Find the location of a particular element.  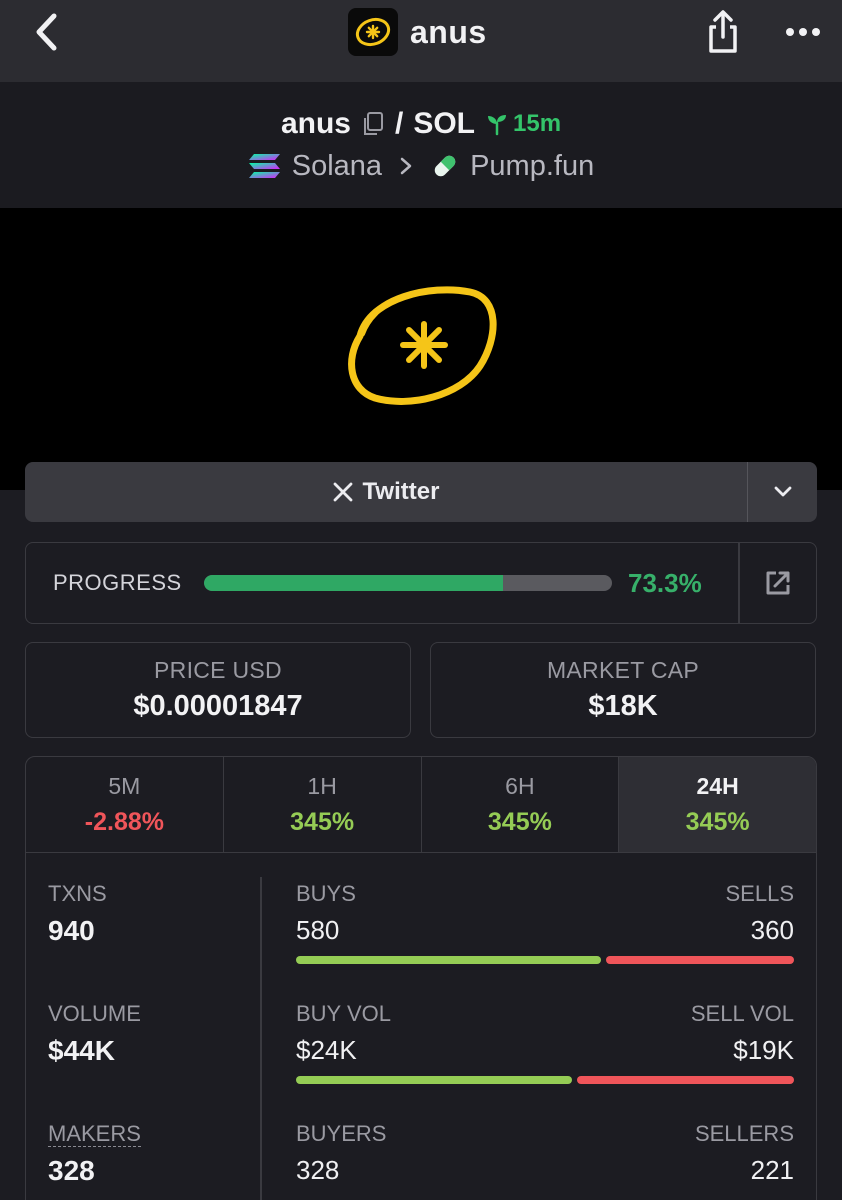

back-button is located at coordinates (46, 32).